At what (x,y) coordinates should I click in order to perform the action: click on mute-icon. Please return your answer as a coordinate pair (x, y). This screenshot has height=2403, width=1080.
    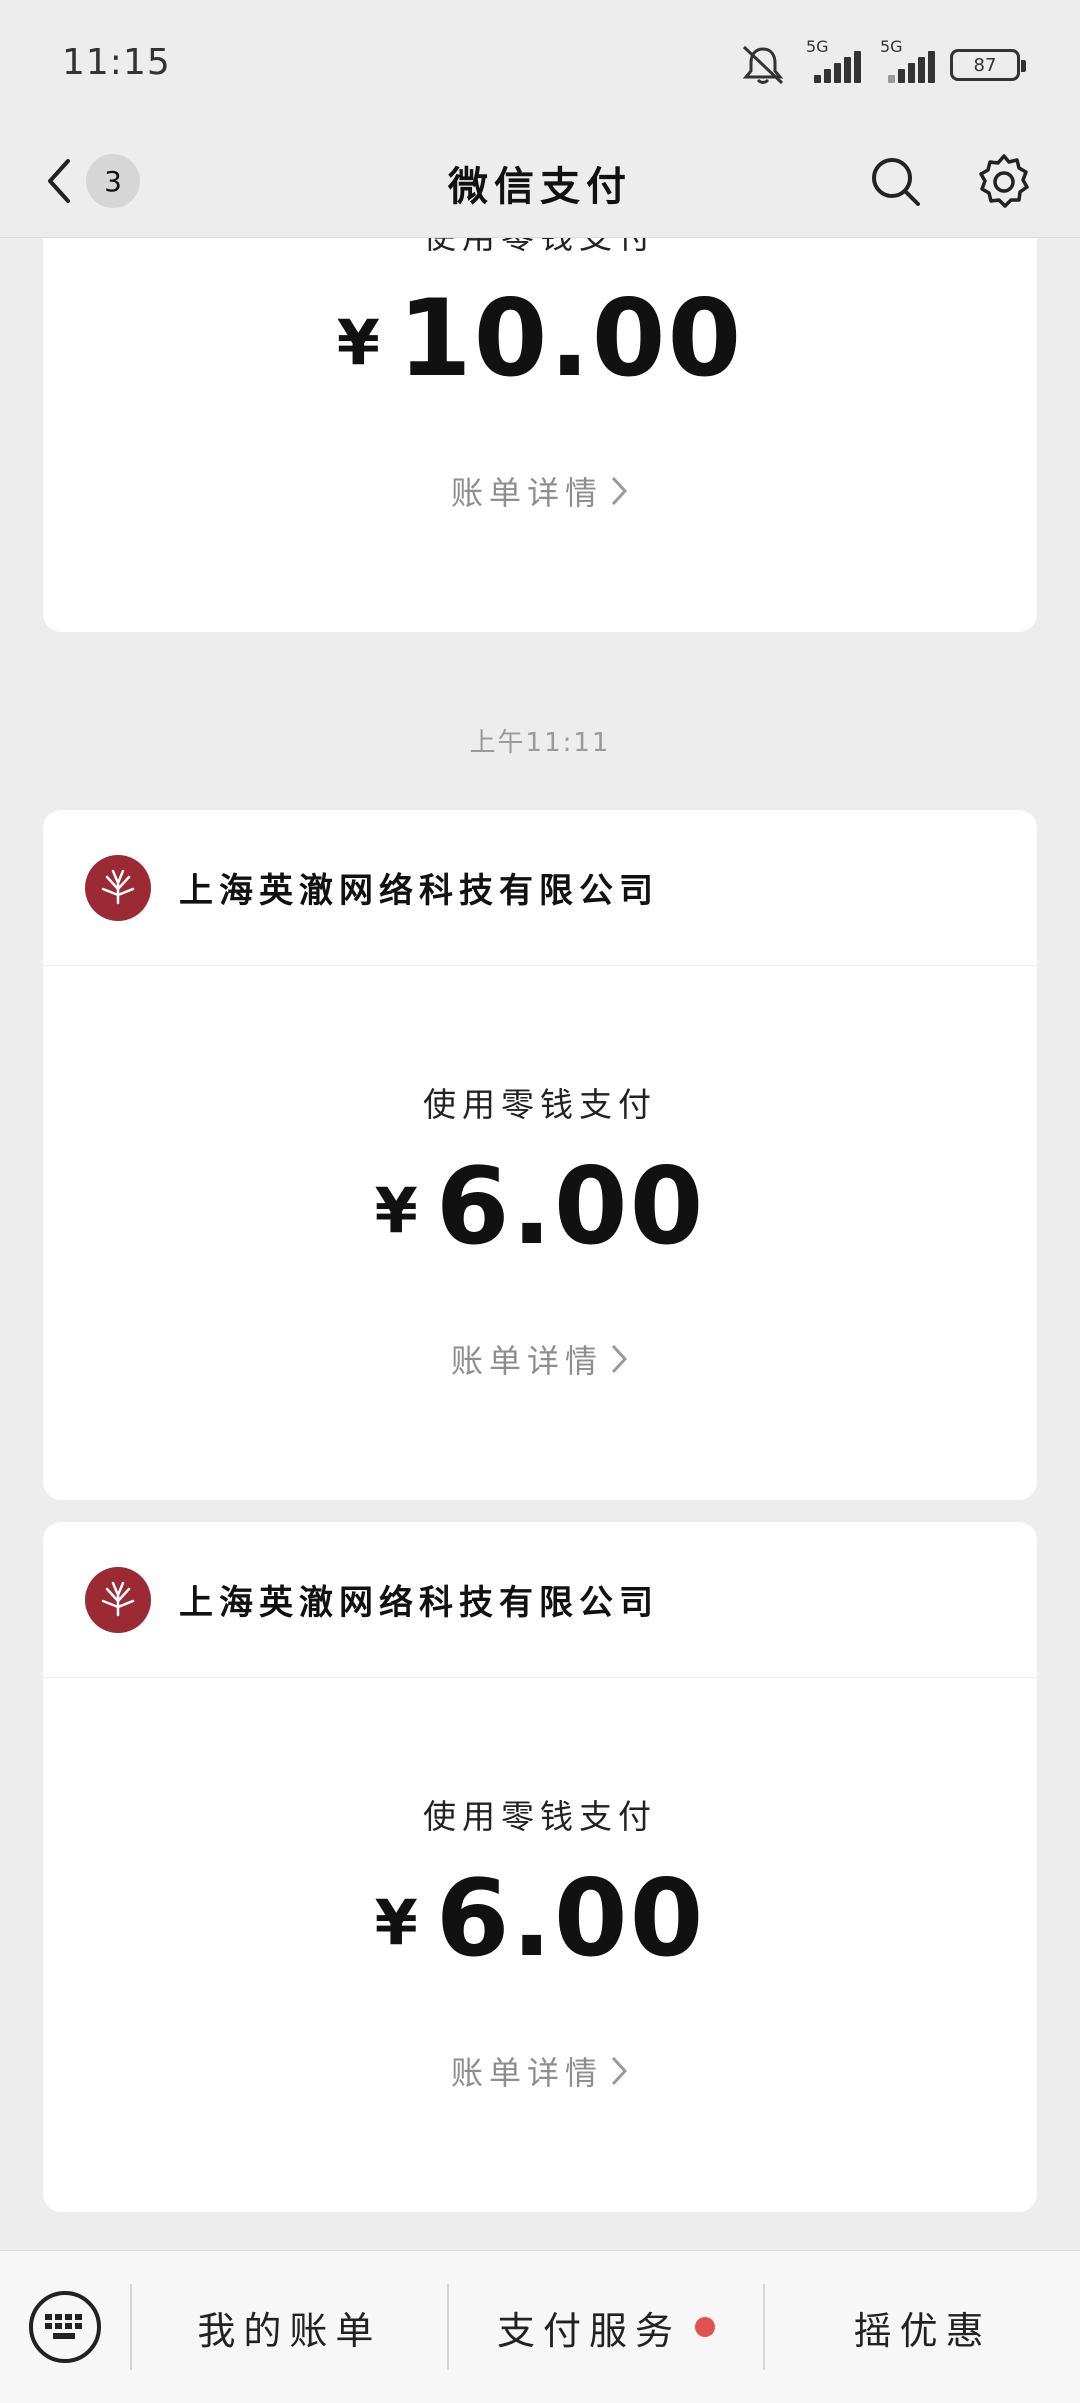
    Looking at the image, I should click on (763, 65).